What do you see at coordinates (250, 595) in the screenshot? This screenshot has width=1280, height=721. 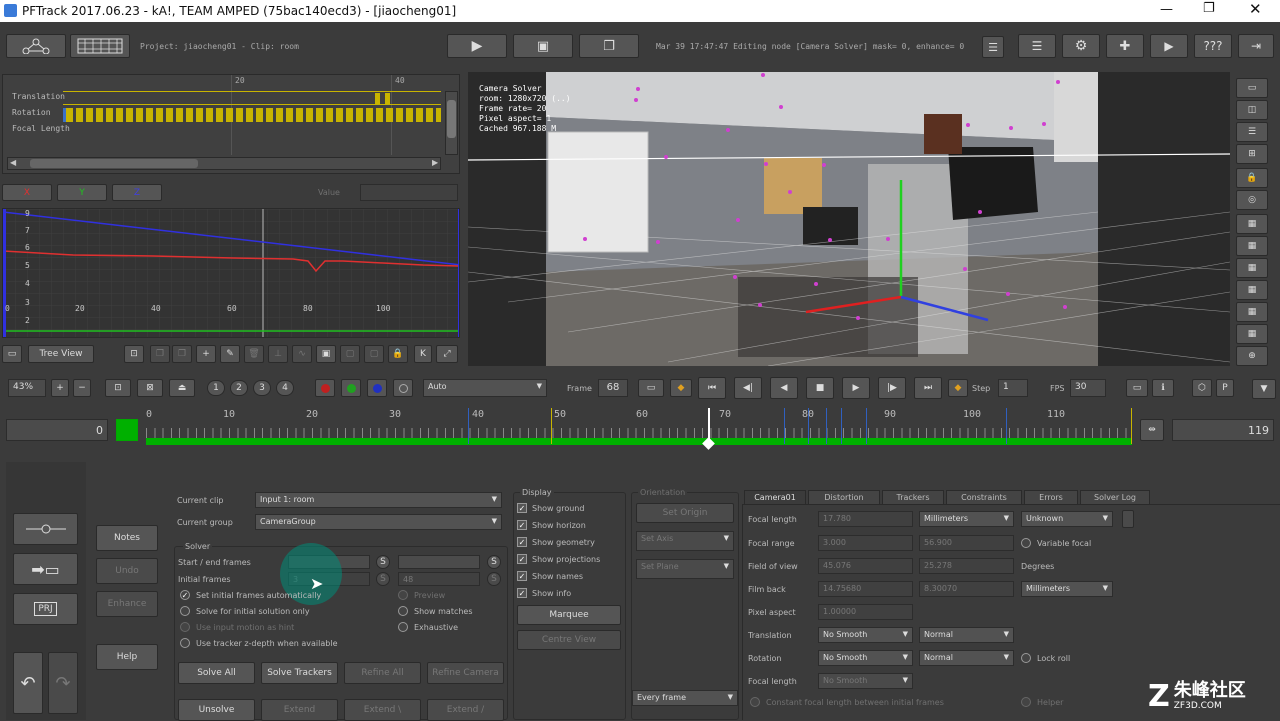 I see `set-initial-auto-check: ✓ Set initial frames automatically` at bounding box center [250, 595].